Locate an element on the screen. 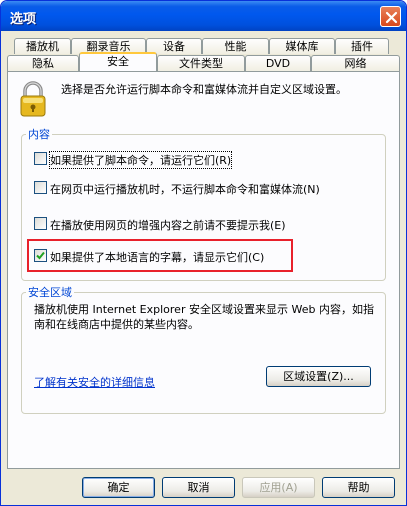  help-button: 帮助 is located at coordinates (358, 487).